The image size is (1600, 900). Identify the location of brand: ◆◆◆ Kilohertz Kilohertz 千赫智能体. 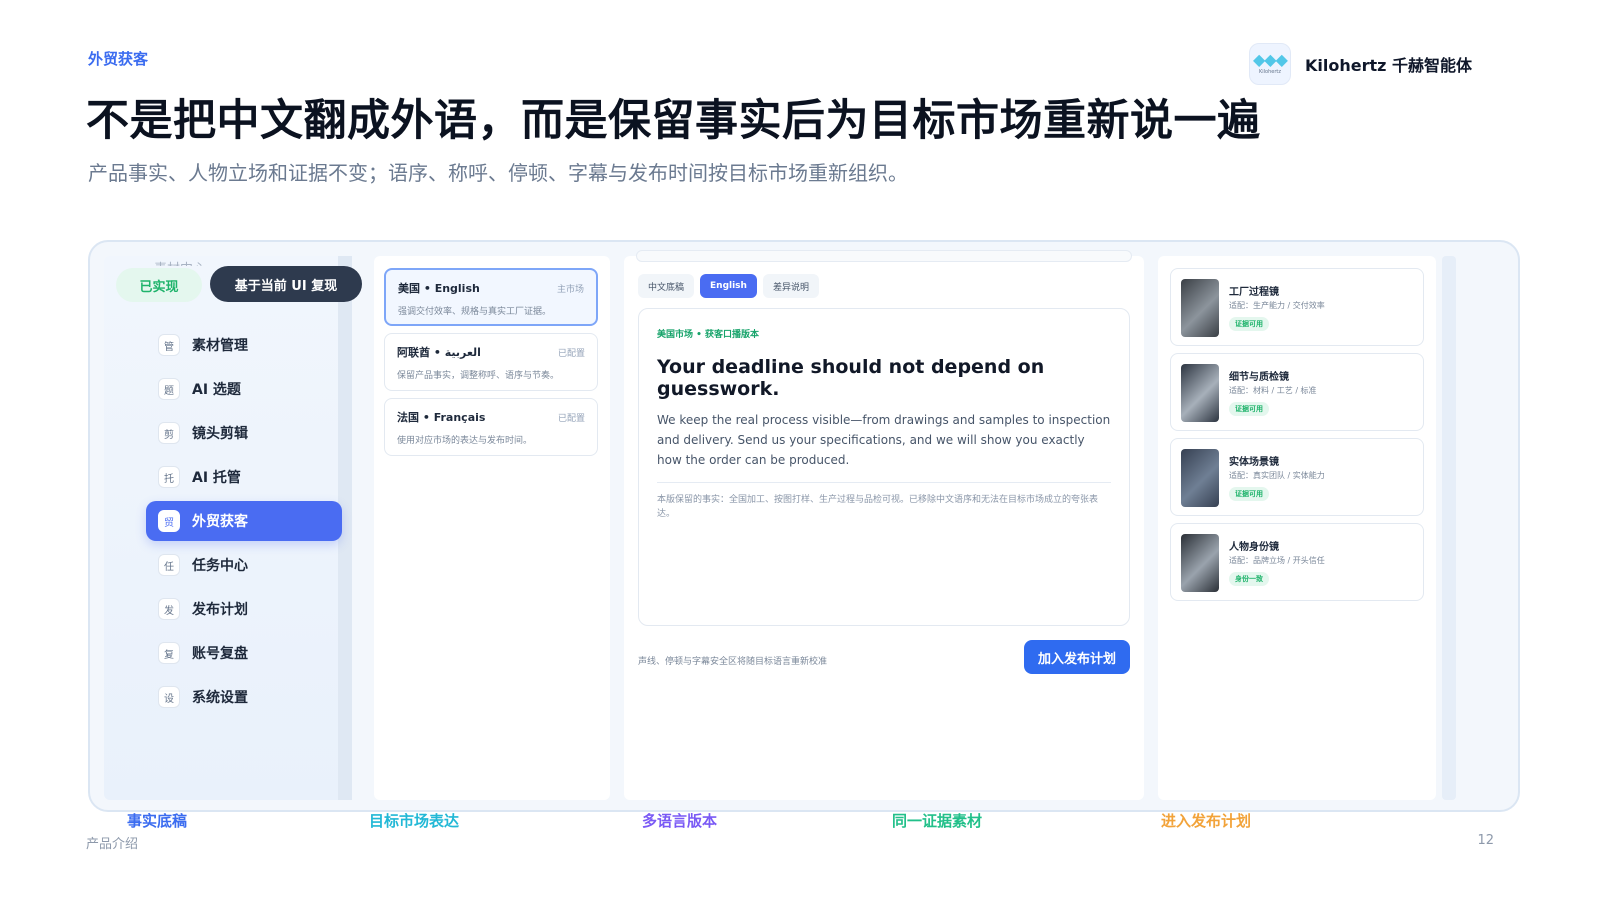
(1360, 64).